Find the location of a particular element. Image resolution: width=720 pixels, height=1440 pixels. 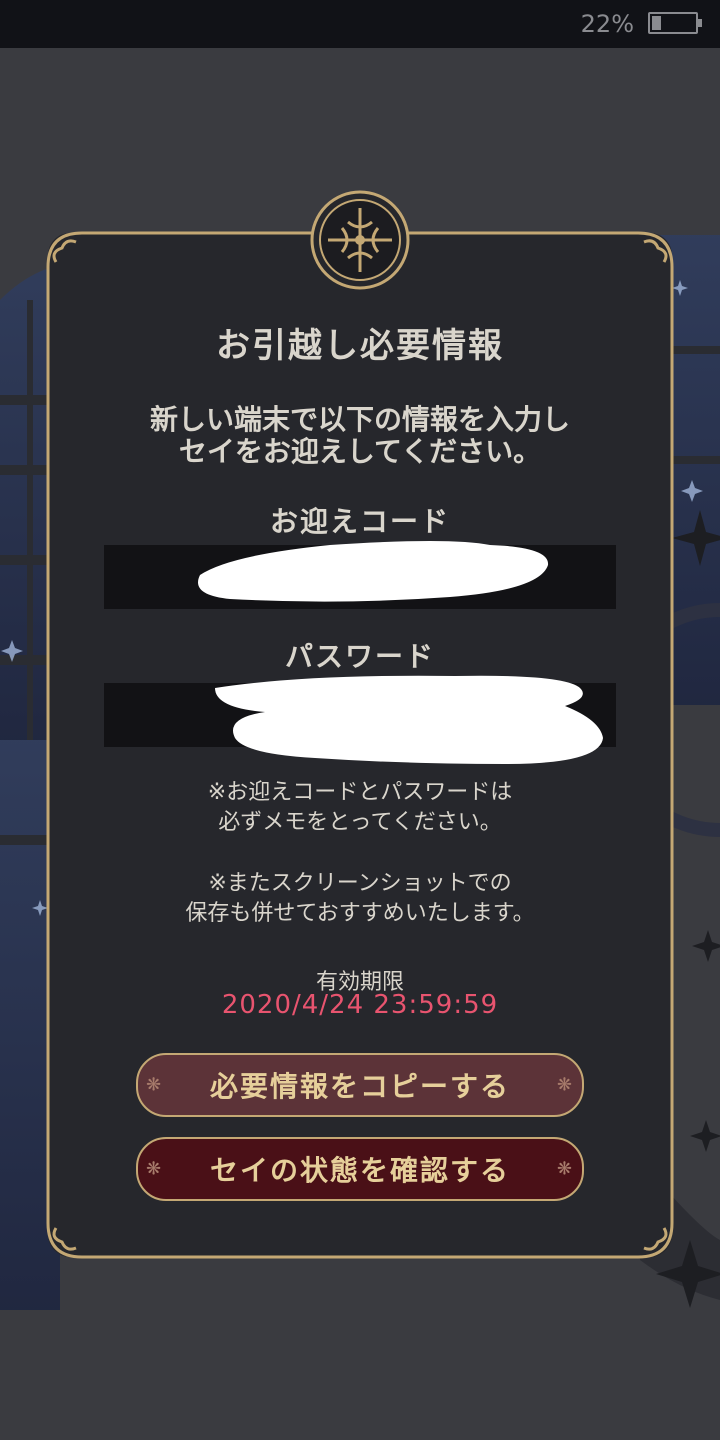

note-2-line-1: ※またスクリーンショットでの is located at coordinates (360, 883).